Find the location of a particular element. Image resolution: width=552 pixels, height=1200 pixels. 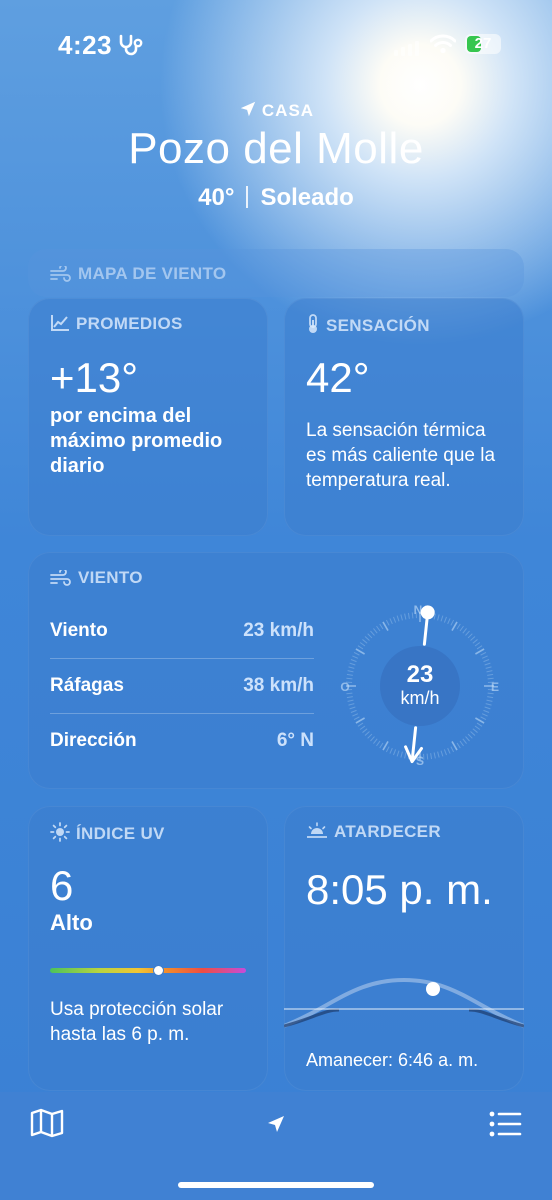

wind-map-title-text: MAPA DE VIENTO is located at coordinates (152, 273).